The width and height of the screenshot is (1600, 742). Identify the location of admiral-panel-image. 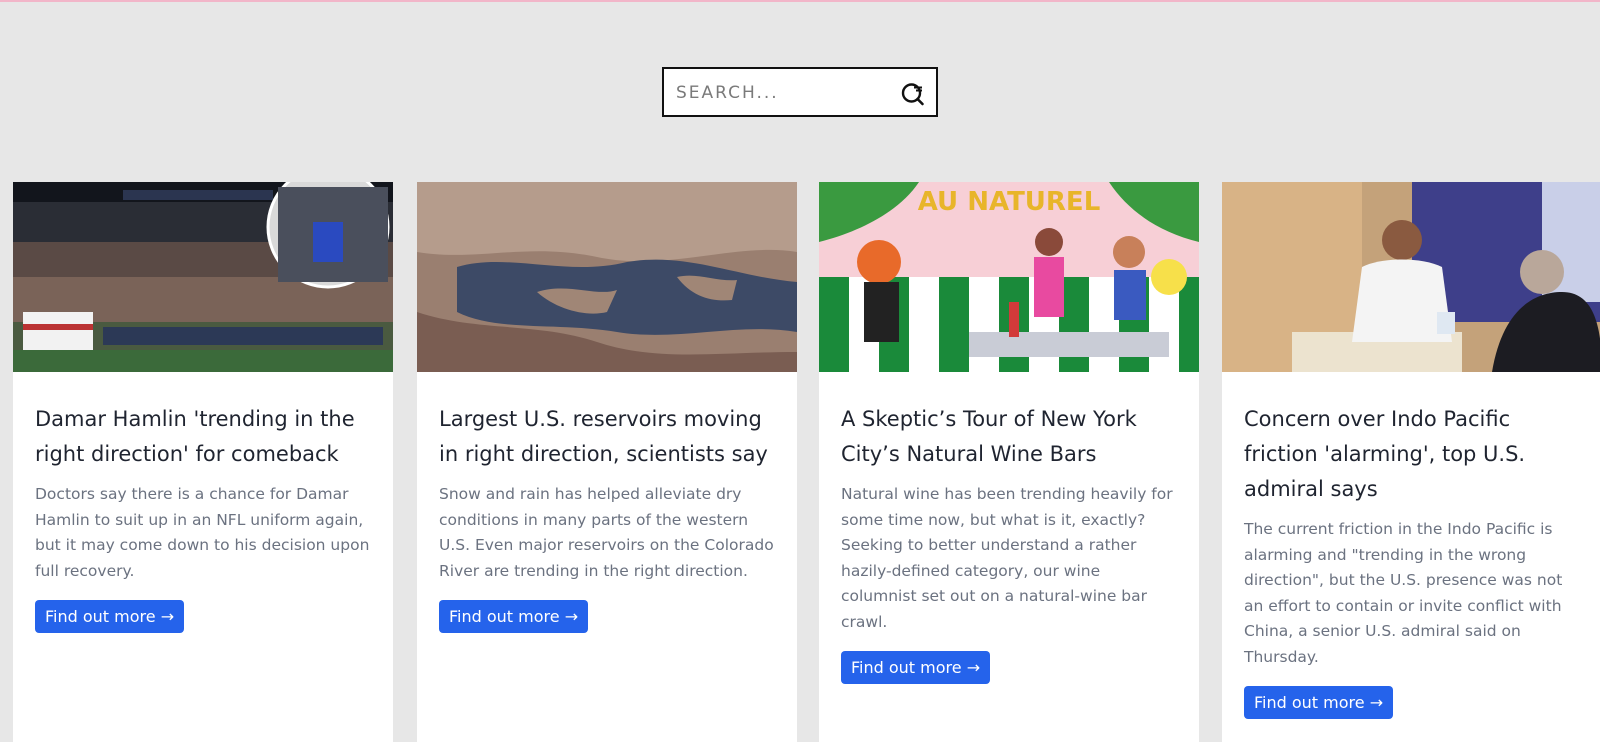
(1411, 277).